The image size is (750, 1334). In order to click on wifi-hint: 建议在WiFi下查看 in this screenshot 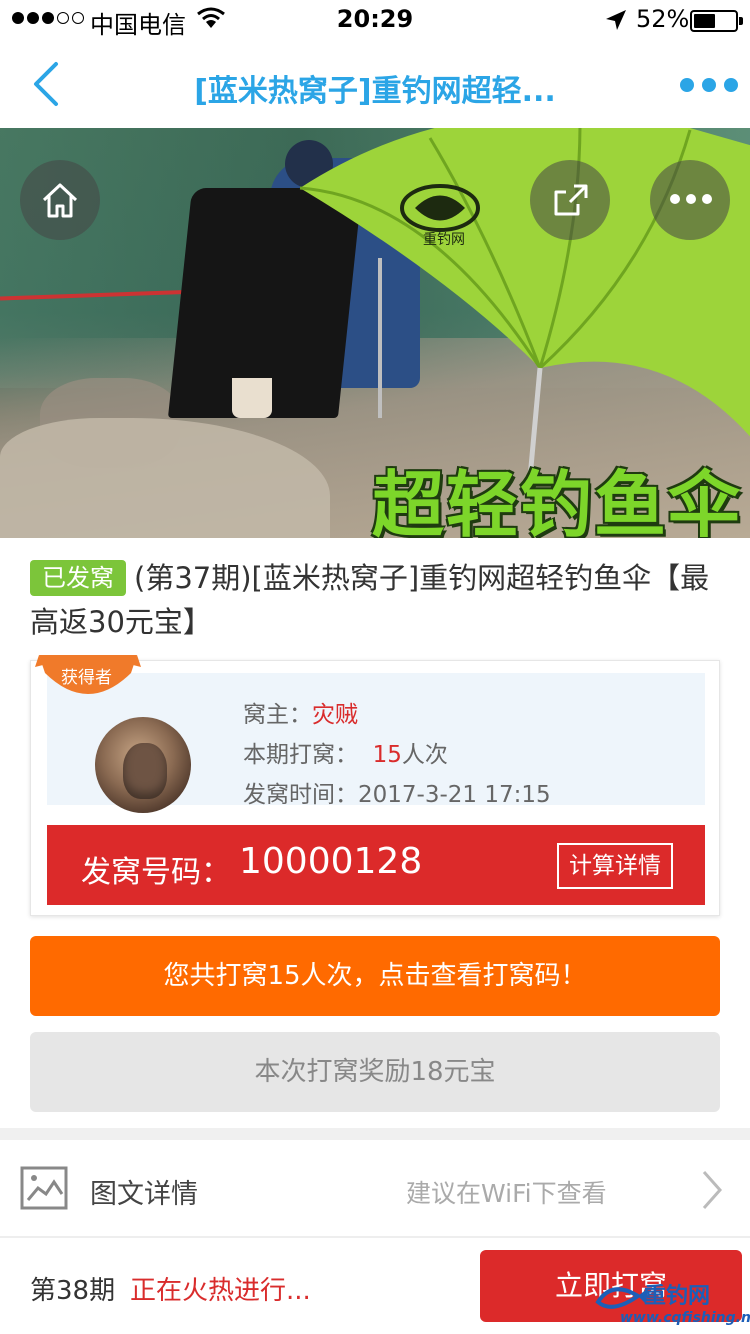, I will do `click(506, 1193)`.